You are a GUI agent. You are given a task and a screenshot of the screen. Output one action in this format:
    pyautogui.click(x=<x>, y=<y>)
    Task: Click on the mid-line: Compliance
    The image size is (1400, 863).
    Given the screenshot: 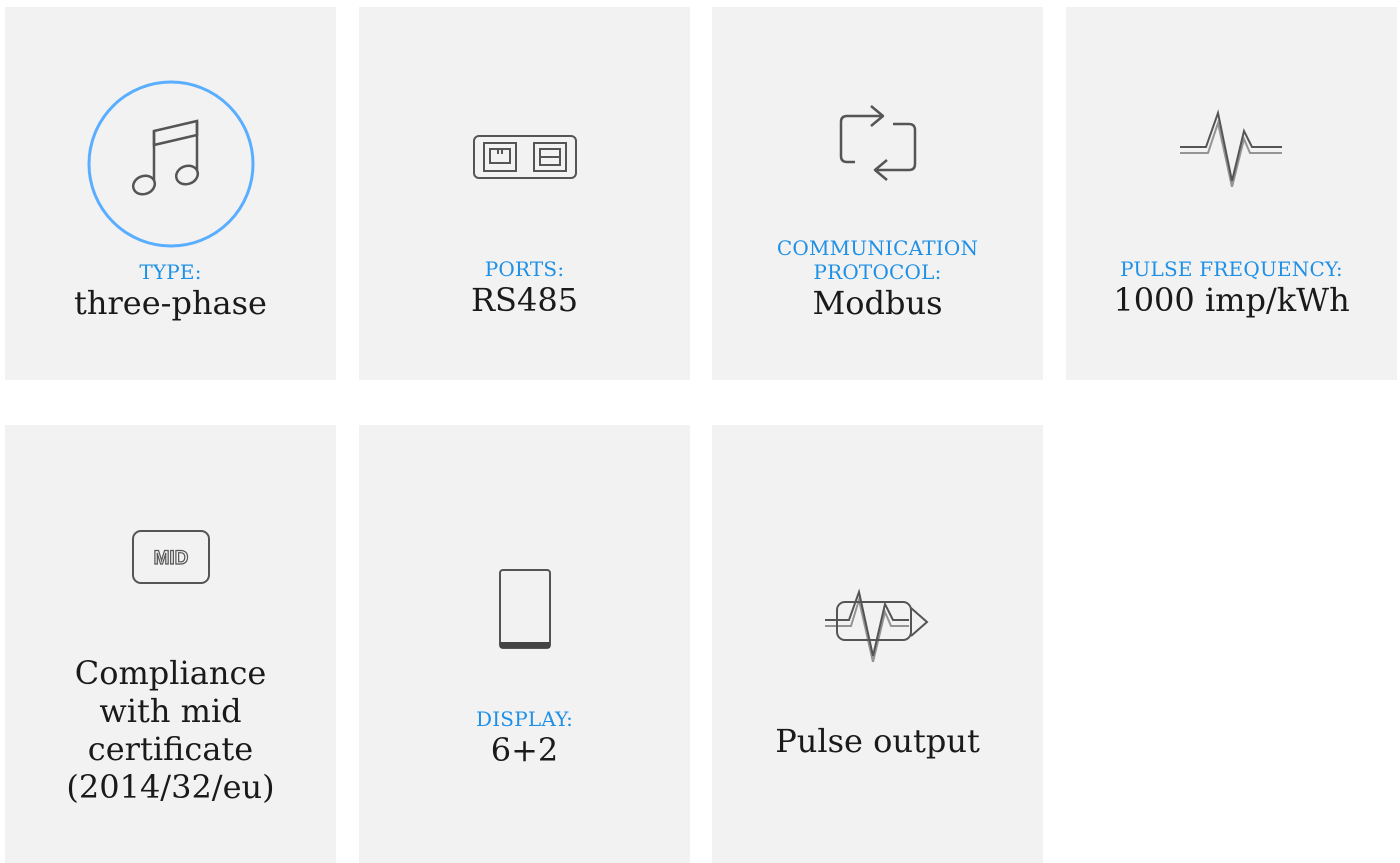 What is the action you would take?
    pyautogui.click(x=170, y=673)
    